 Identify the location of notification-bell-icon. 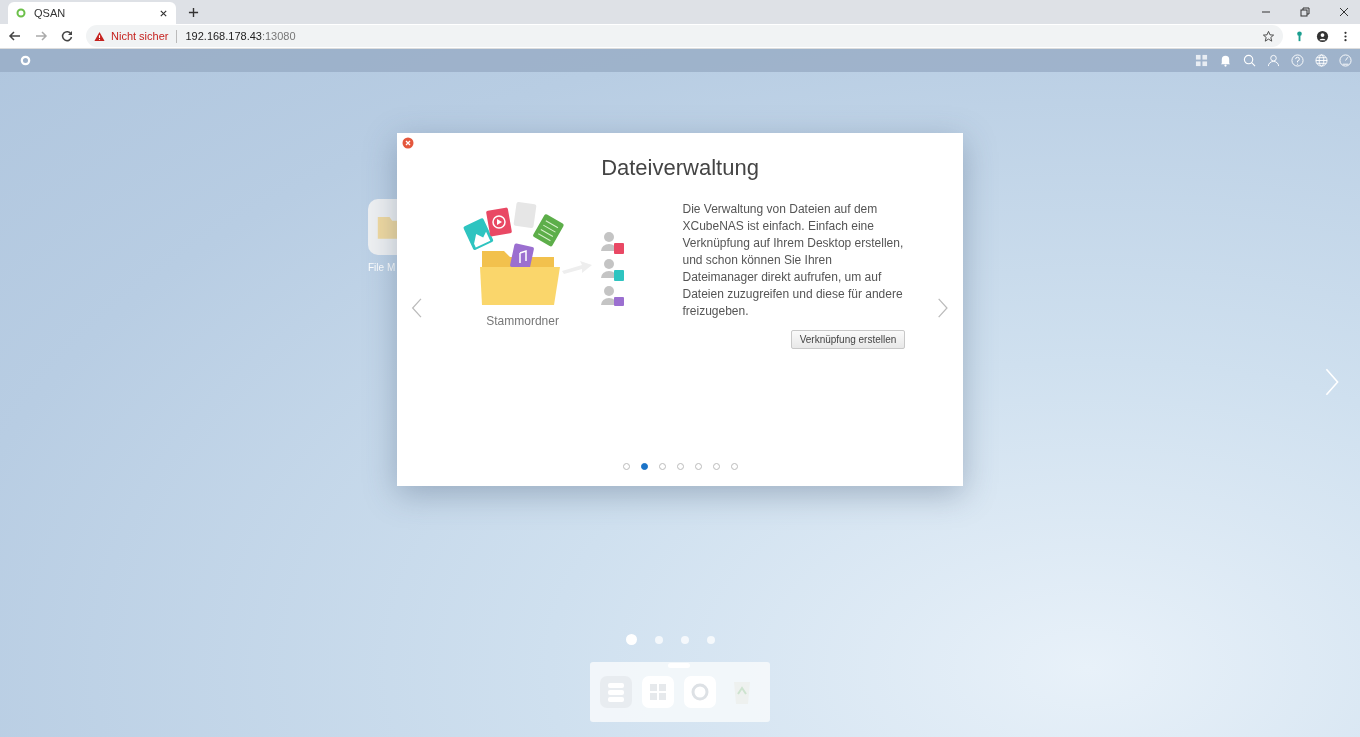
(1225, 60).